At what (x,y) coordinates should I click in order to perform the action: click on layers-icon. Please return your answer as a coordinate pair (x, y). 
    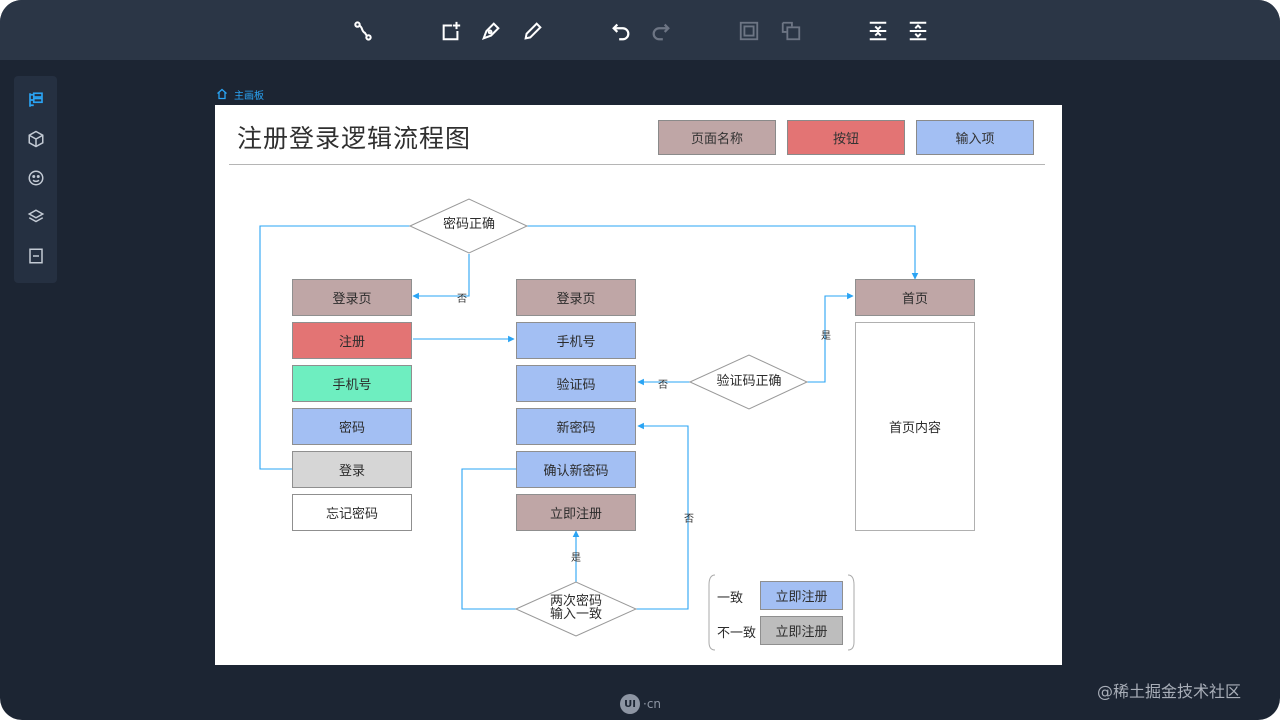
    Looking at the image, I should click on (36, 217).